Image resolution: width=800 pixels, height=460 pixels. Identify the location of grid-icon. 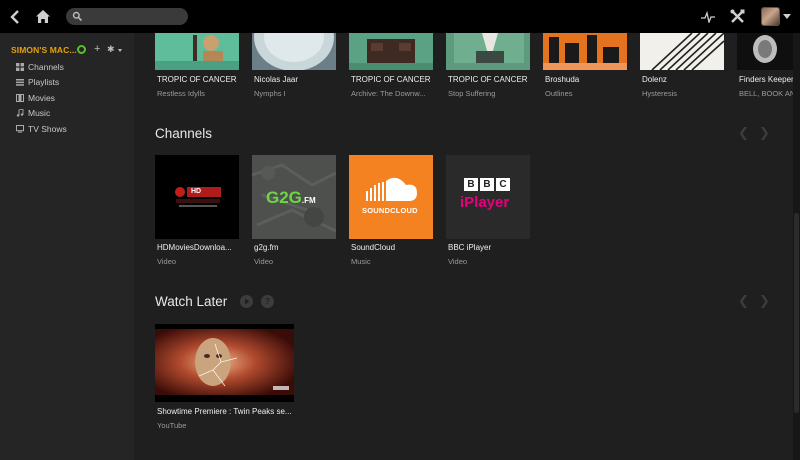
(20, 67).